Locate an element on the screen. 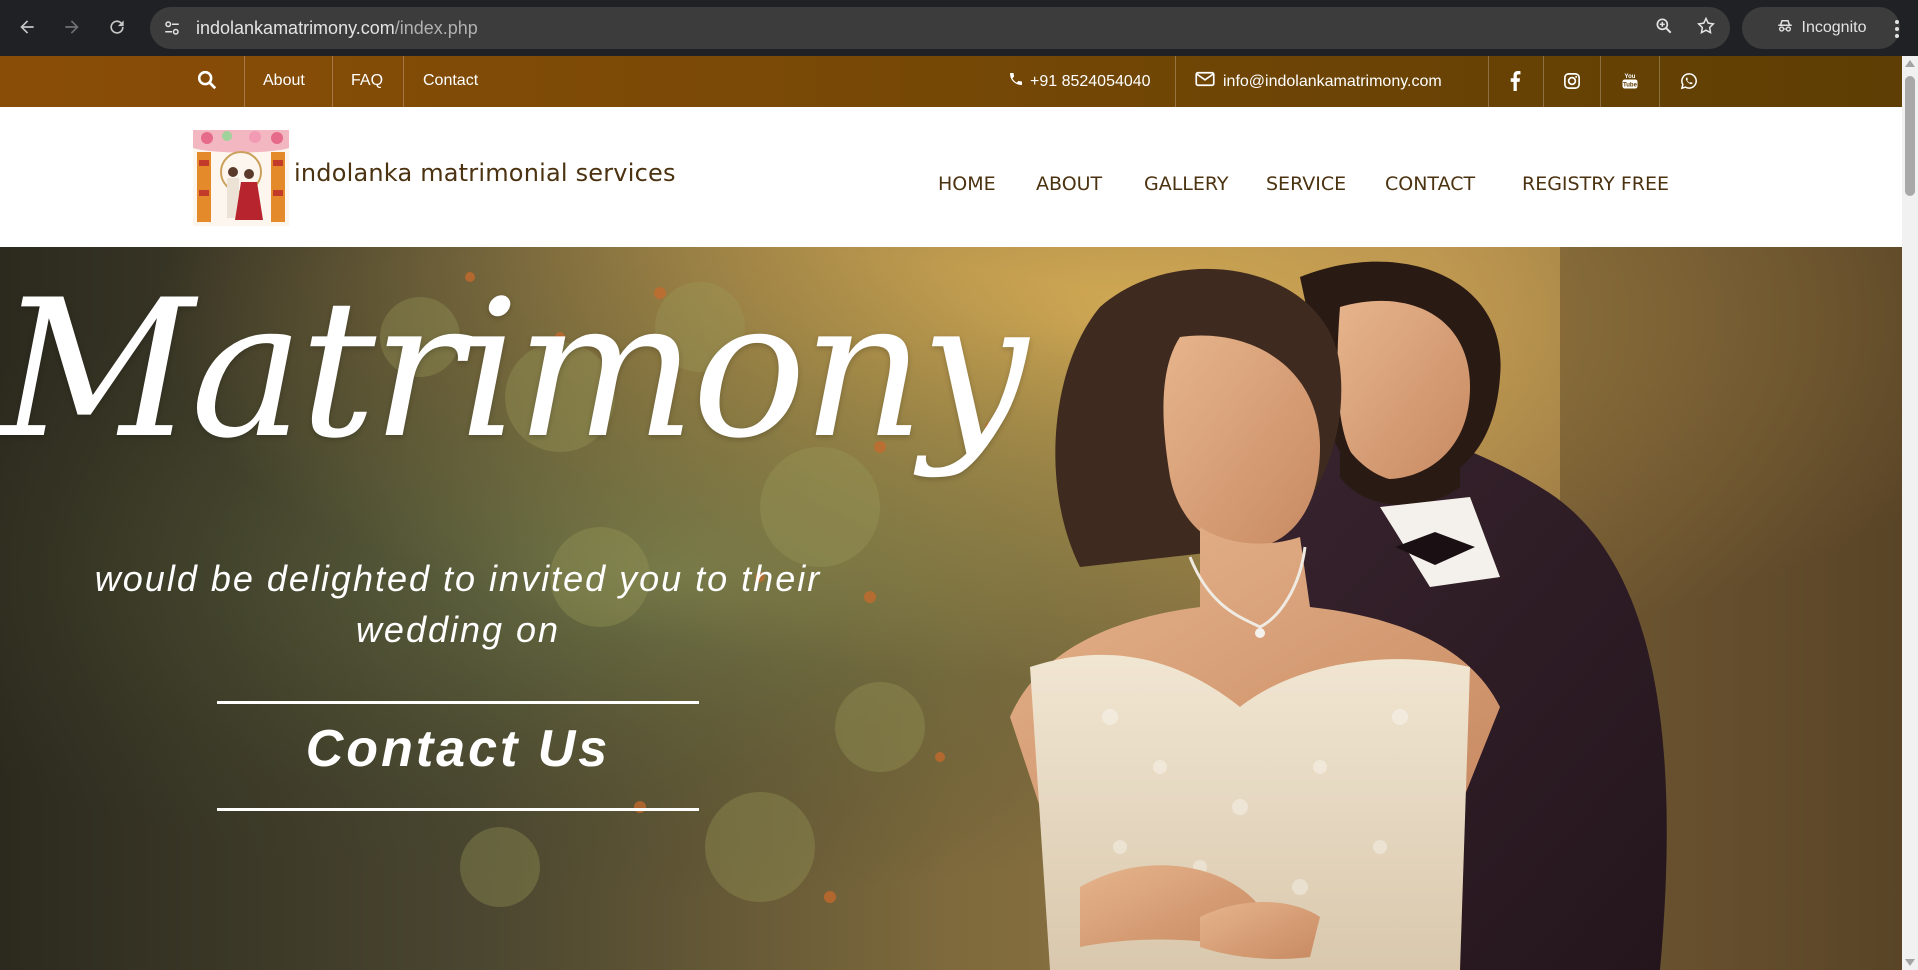  nav-home: HOME is located at coordinates (967, 184).